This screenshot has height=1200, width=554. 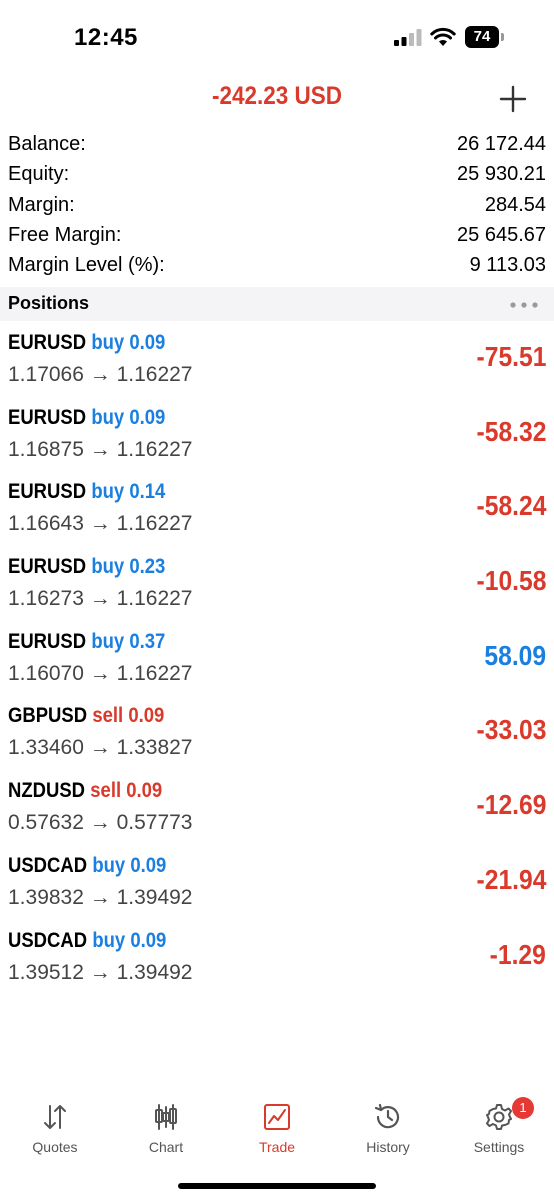 I want to click on position-row: EURUSD buy 0.09 1.17066 → 1.16227 -75.51, so click(x=277, y=363).